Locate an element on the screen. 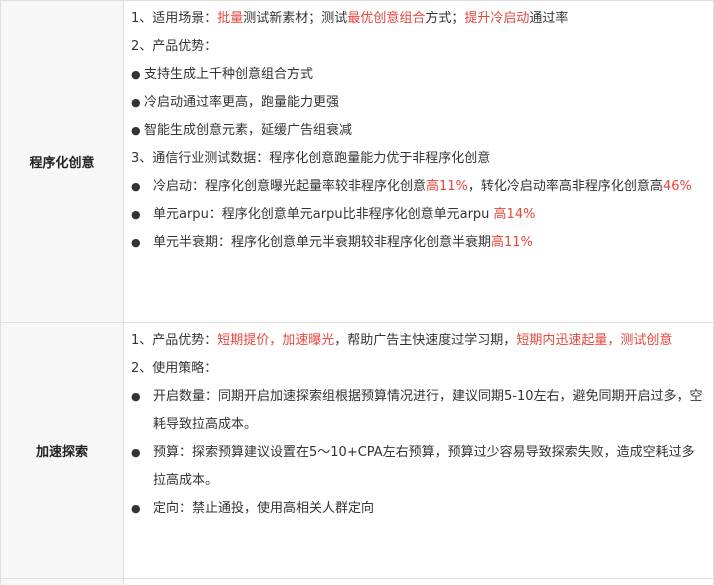  bullet-item: ● 智能生成创意元素，延缓广告组衰减 is located at coordinates (417, 131).